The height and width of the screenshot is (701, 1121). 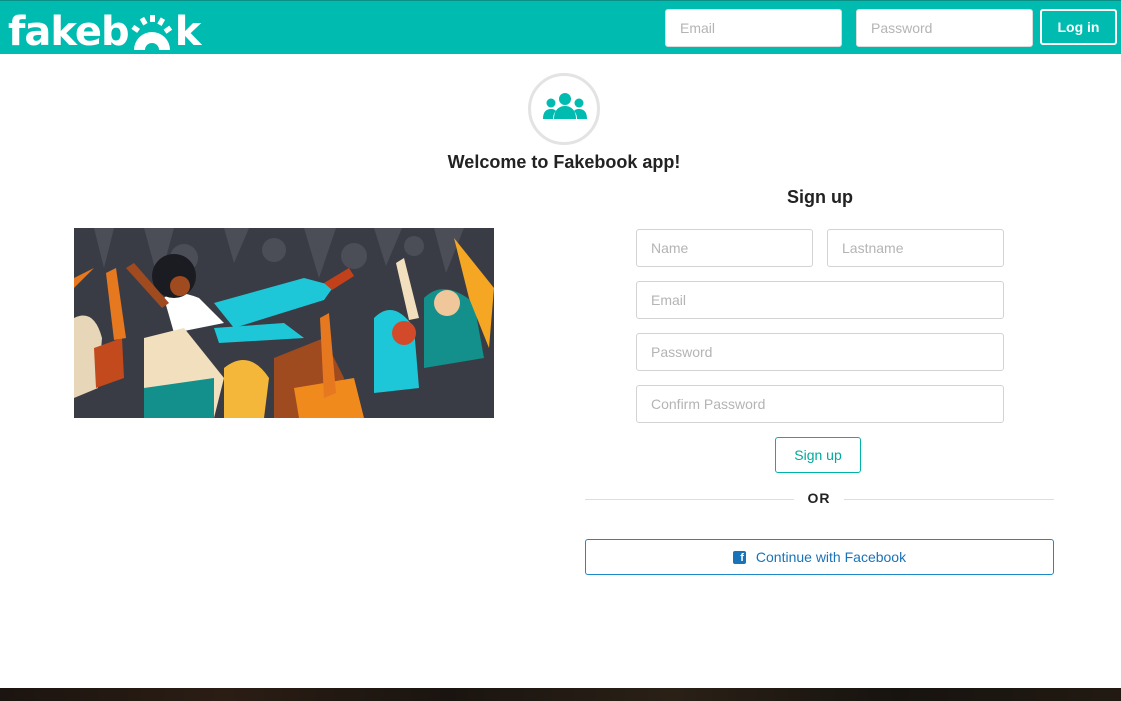 I want to click on top-navbar: fakeb k Log in, so click(x=560, y=27).